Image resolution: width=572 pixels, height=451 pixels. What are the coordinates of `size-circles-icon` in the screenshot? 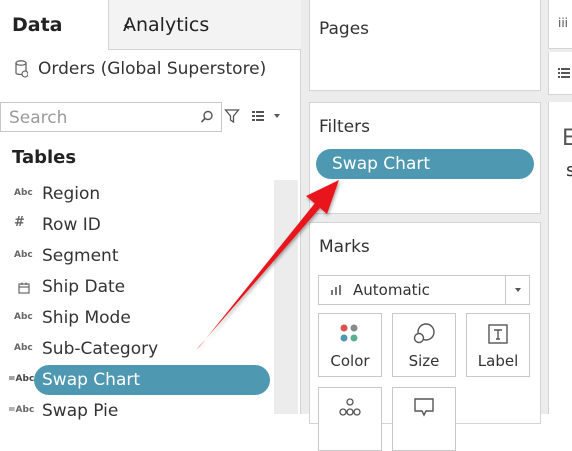 It's located at (424, 333).